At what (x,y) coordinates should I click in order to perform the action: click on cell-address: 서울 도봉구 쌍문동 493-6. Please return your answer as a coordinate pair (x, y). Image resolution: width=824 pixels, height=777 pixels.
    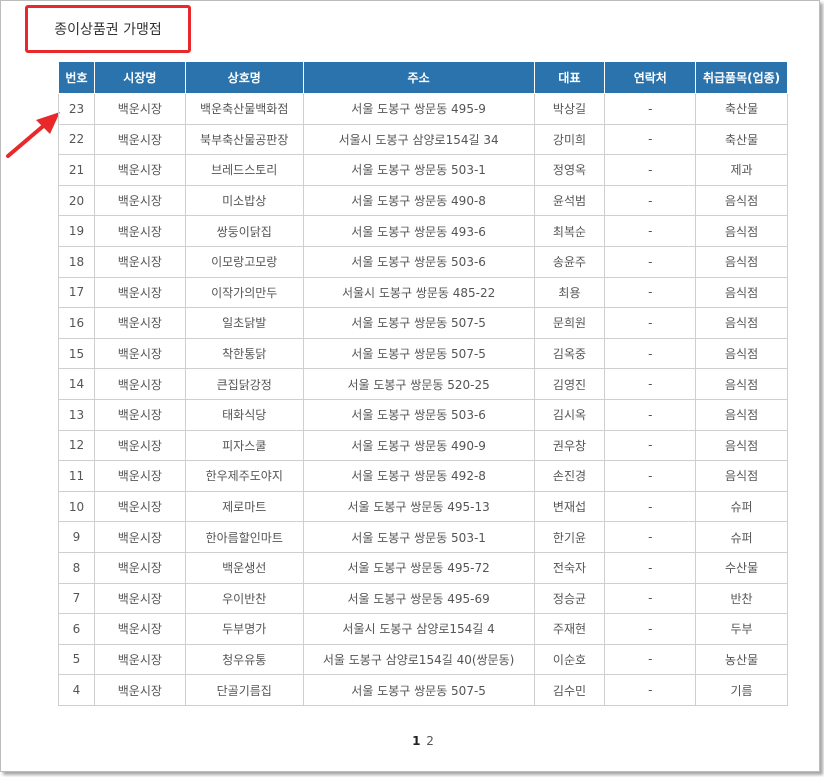
    Looking at the image, I should click on (418, 231).